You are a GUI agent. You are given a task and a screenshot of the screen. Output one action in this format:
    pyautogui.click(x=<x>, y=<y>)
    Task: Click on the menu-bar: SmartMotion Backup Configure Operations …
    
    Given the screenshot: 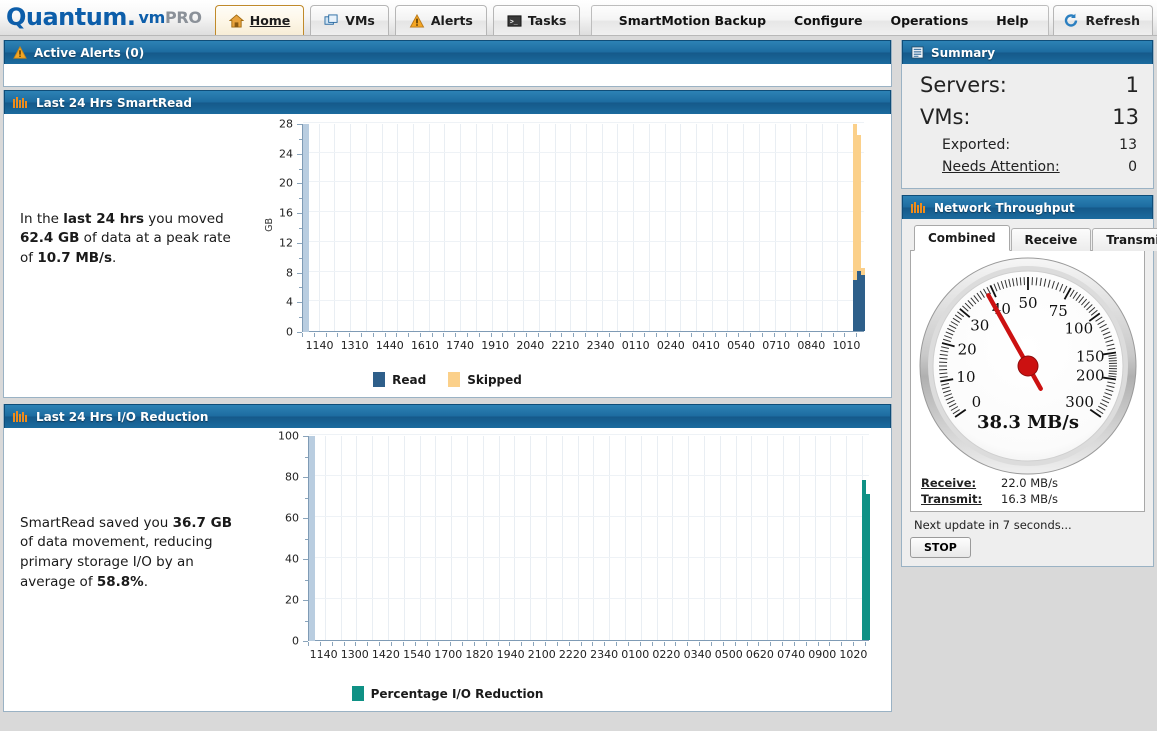 What is the action you would take?
    pyautogui.click(x=820, y=20)
    